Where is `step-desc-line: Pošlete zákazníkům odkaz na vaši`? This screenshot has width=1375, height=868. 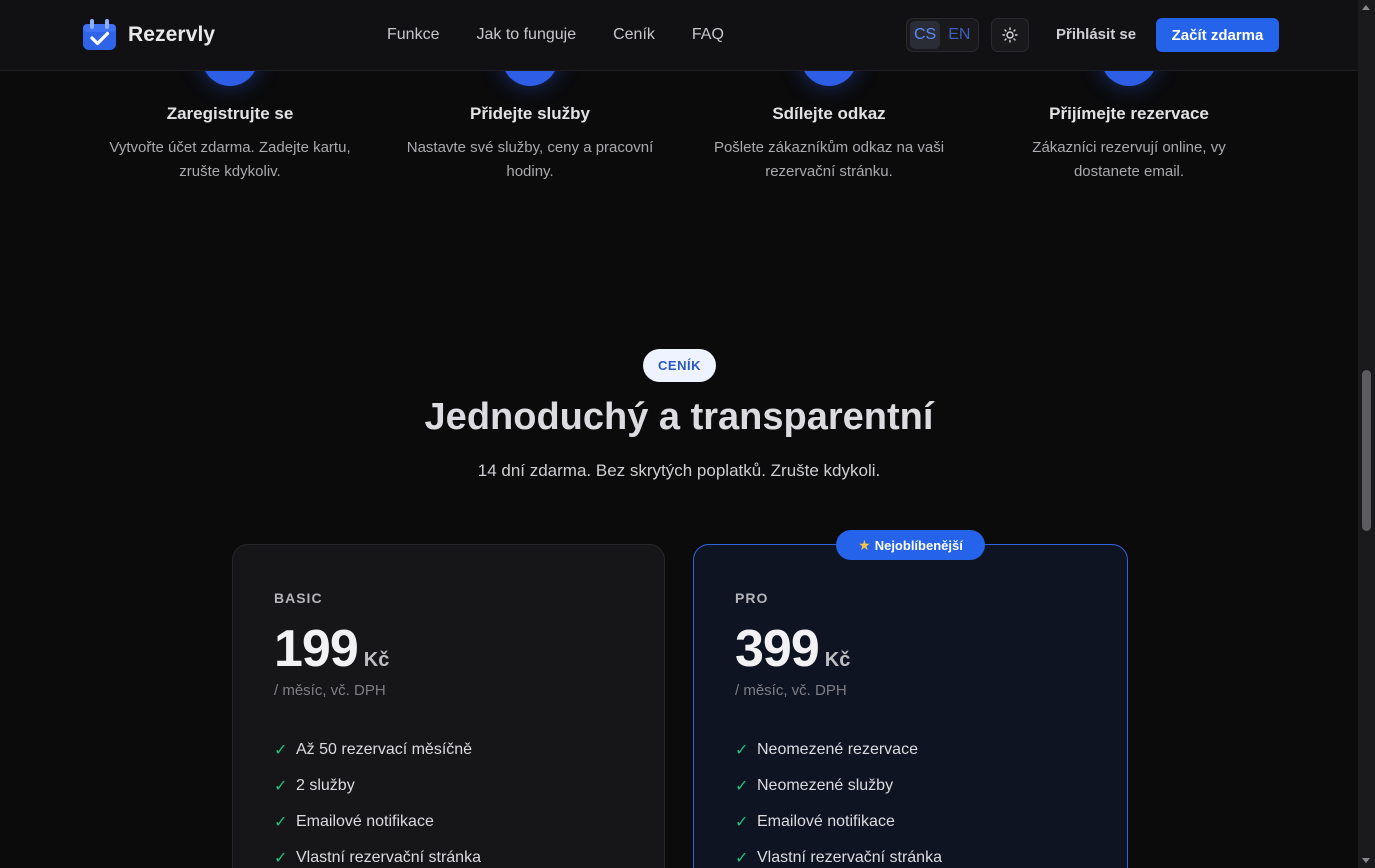 step-desc-line: Pošlete zákazníkům odkaz na vaši is located at coordinates (829, 147).